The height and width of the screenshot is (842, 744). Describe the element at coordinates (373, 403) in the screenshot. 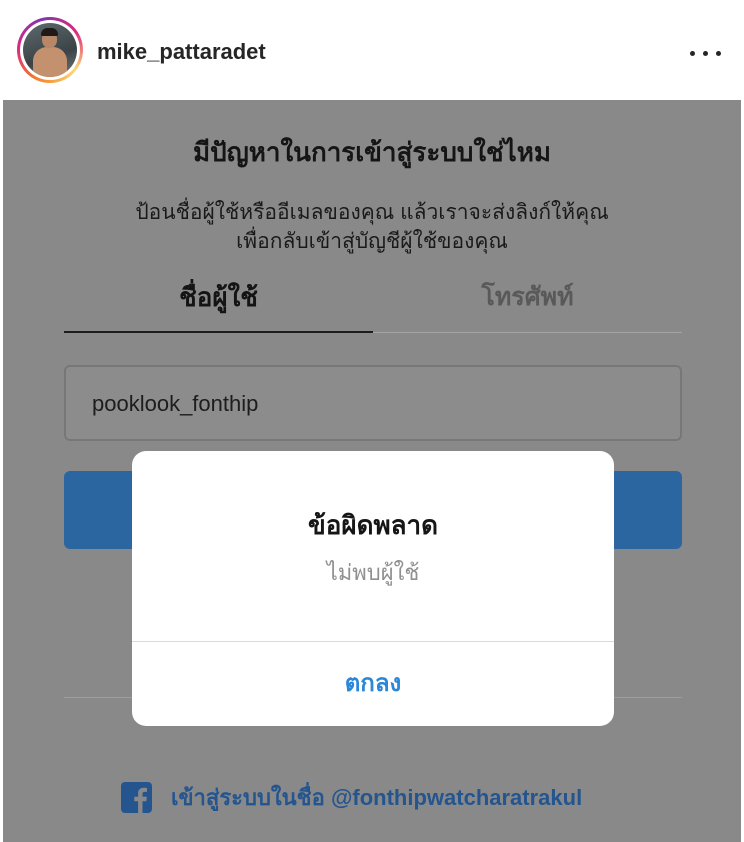

I see `username-input: pooklook_fonthip` at that location.